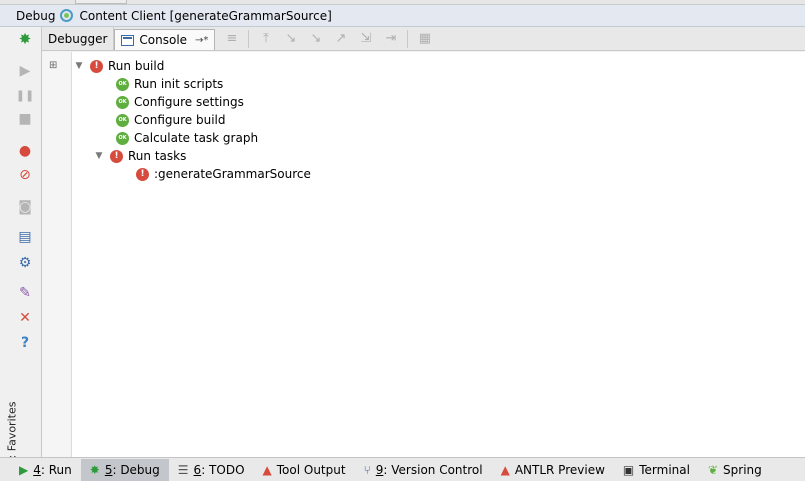  Describe the element at coordinates (379, 469) in the screenshot. I see `tool-key: 9` at that location.